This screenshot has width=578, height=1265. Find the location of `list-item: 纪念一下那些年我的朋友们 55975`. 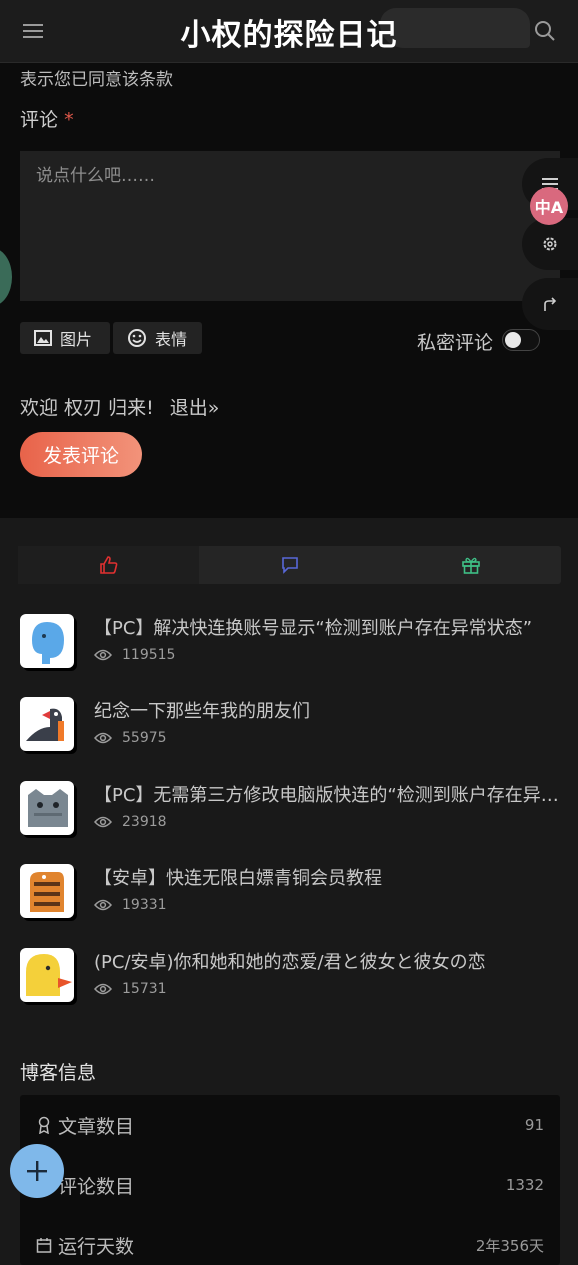

list-item: 纪念一下那些年我的朋友们 55975 is located at coordinates (290, 727).